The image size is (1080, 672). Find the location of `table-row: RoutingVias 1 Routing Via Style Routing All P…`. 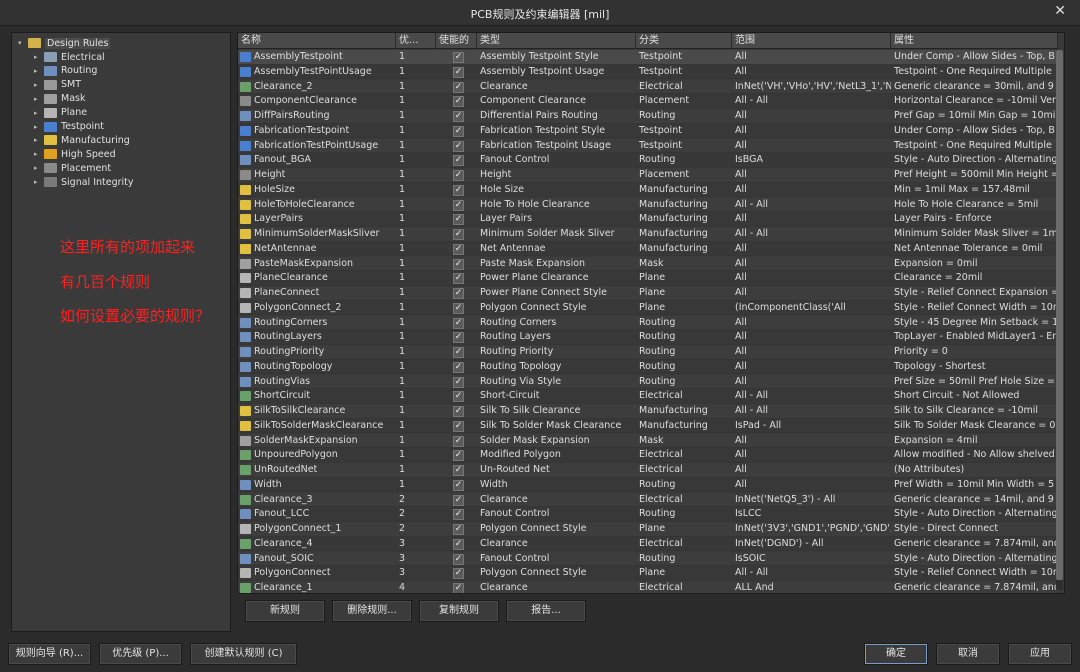

table-row: RoutingVias 1 Routing Via Style Routing All P… is located at coordinates (648, 382).